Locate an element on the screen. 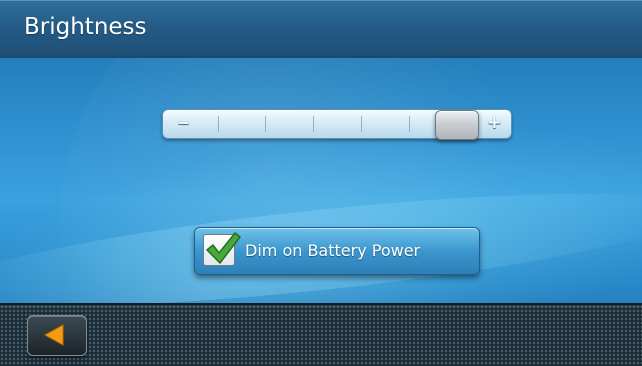 The image size is (642, 366). checkmark-icon is located at coordinates (223, 248).